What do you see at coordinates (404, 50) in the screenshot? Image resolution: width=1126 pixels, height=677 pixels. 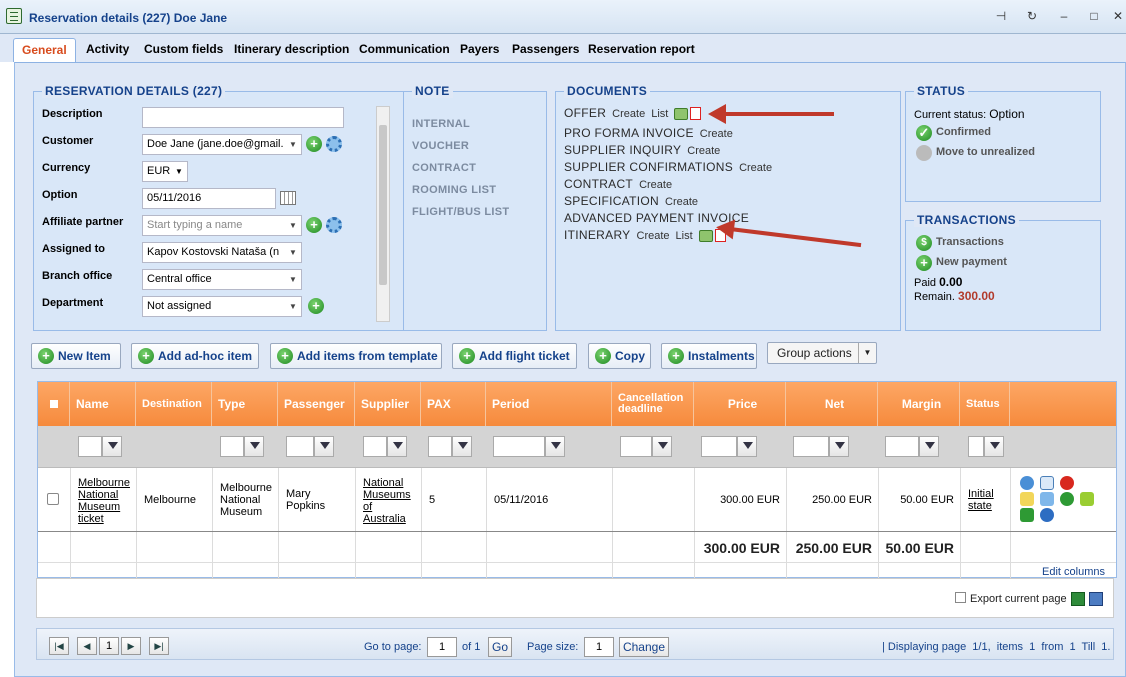 I see `tab-communication: Communication` at bounding box center [404, 50].